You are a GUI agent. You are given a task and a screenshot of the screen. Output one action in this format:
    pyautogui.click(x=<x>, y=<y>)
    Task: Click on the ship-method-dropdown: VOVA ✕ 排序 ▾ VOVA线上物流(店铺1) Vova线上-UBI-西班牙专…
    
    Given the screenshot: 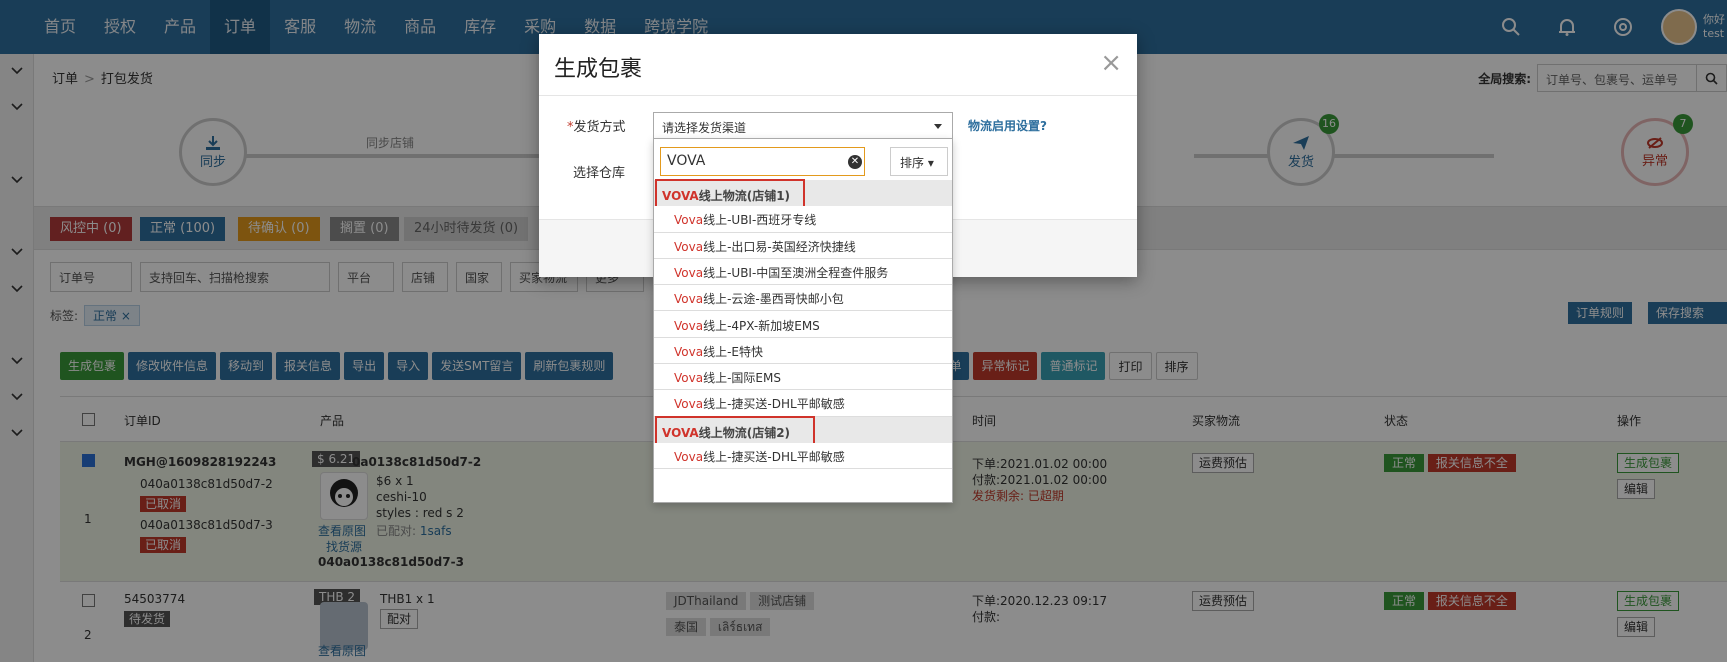 What is the action you would take?
    pyautogui.click(x=803, y=320)
    